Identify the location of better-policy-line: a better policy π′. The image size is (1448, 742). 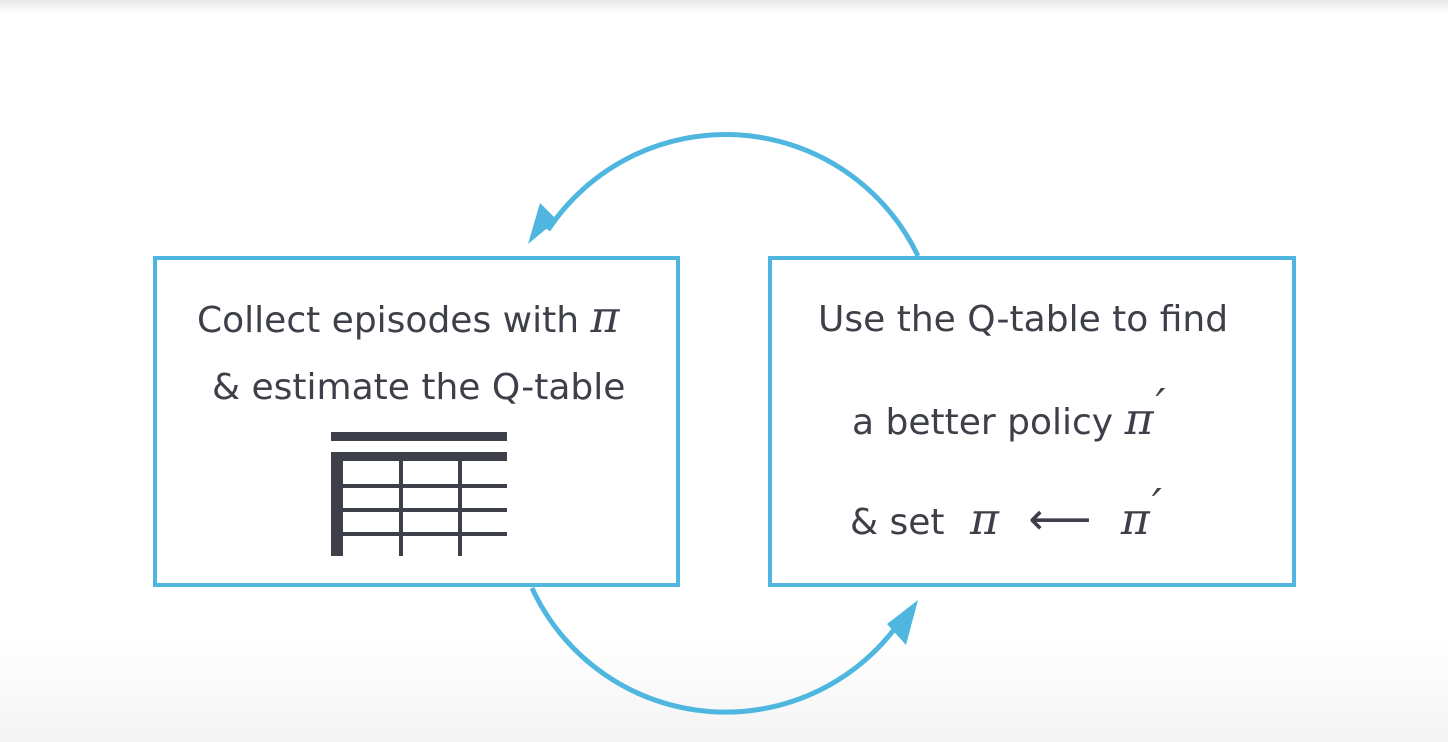
(1008, 414).